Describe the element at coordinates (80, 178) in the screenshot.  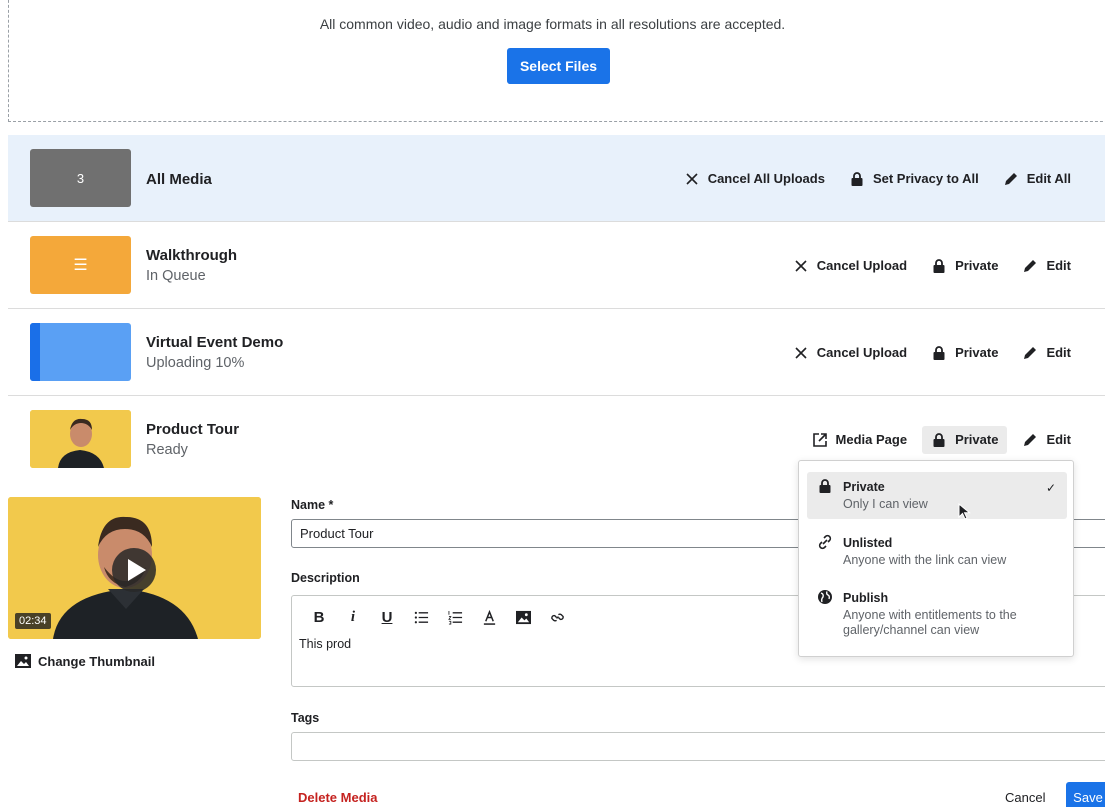
I see `media-count-thumb: 3` at that location.